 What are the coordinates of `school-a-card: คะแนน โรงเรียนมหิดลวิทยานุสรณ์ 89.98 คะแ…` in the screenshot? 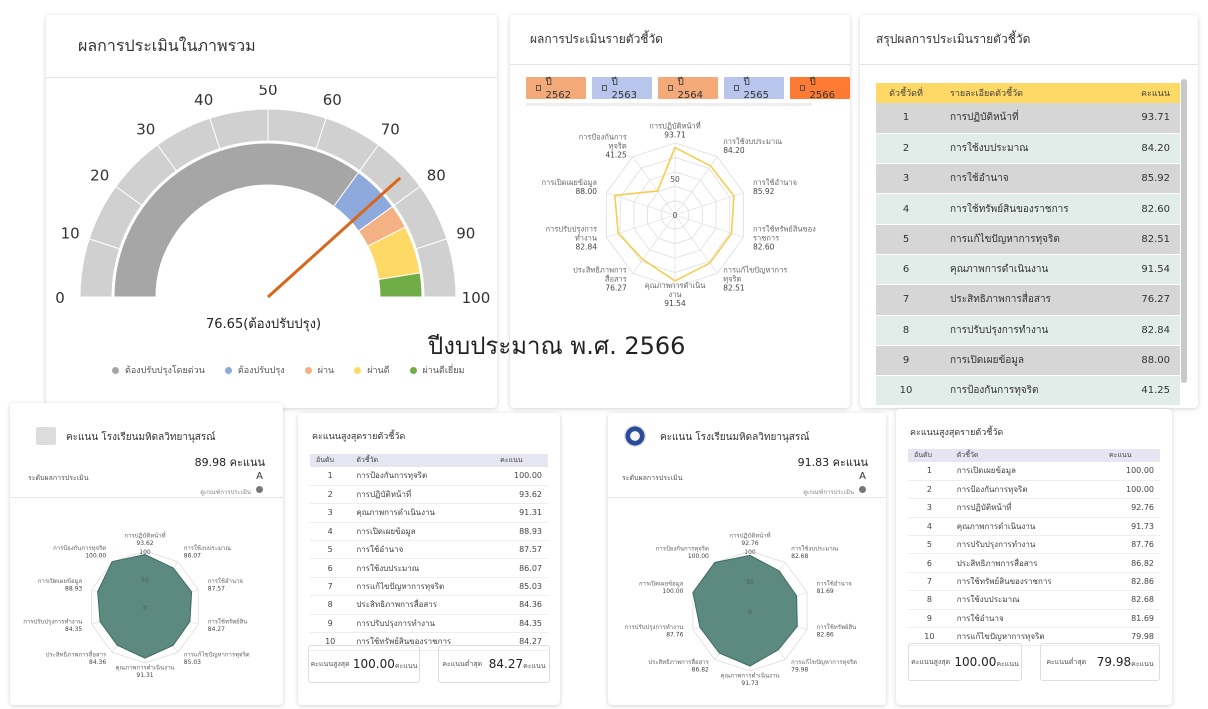 It's located at (146, 554).